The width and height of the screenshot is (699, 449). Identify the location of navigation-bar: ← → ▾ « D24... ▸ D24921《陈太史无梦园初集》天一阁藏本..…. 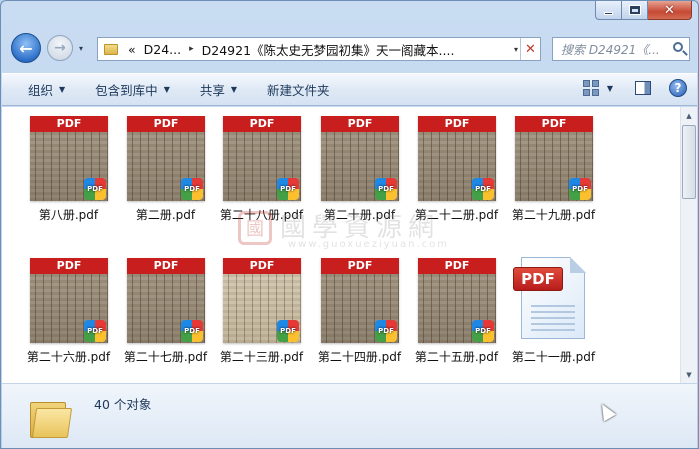
(349, 49).